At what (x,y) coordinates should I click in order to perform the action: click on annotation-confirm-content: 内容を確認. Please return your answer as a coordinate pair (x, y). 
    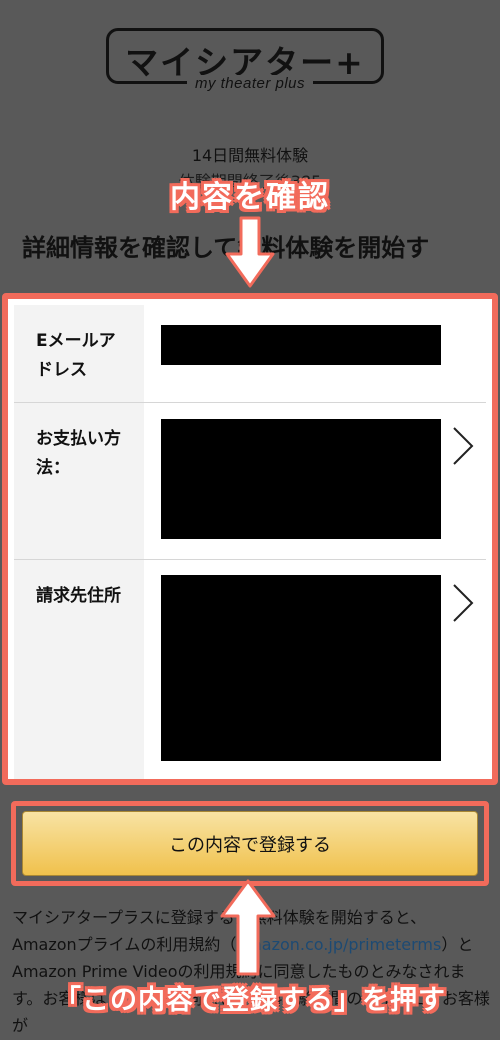
    Looking at the image, I should click on (250, 197).